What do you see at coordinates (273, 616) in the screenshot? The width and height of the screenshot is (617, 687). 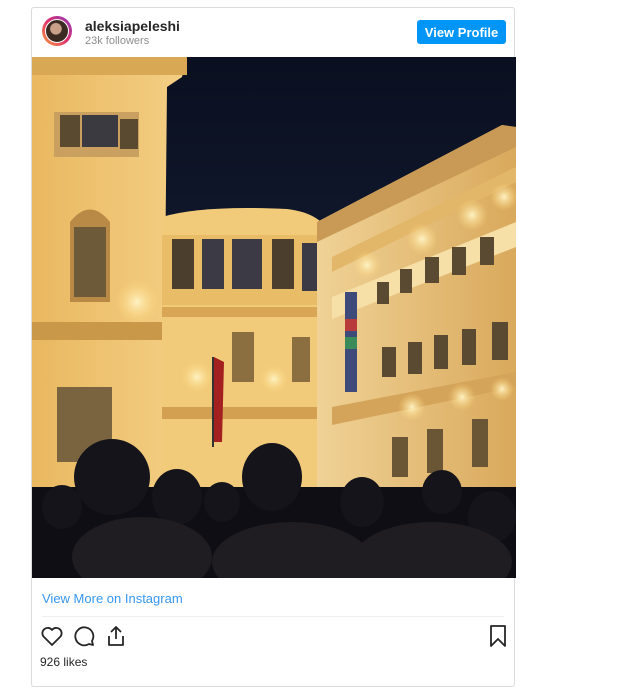 I see `divider` at bounding box center [273, 616].